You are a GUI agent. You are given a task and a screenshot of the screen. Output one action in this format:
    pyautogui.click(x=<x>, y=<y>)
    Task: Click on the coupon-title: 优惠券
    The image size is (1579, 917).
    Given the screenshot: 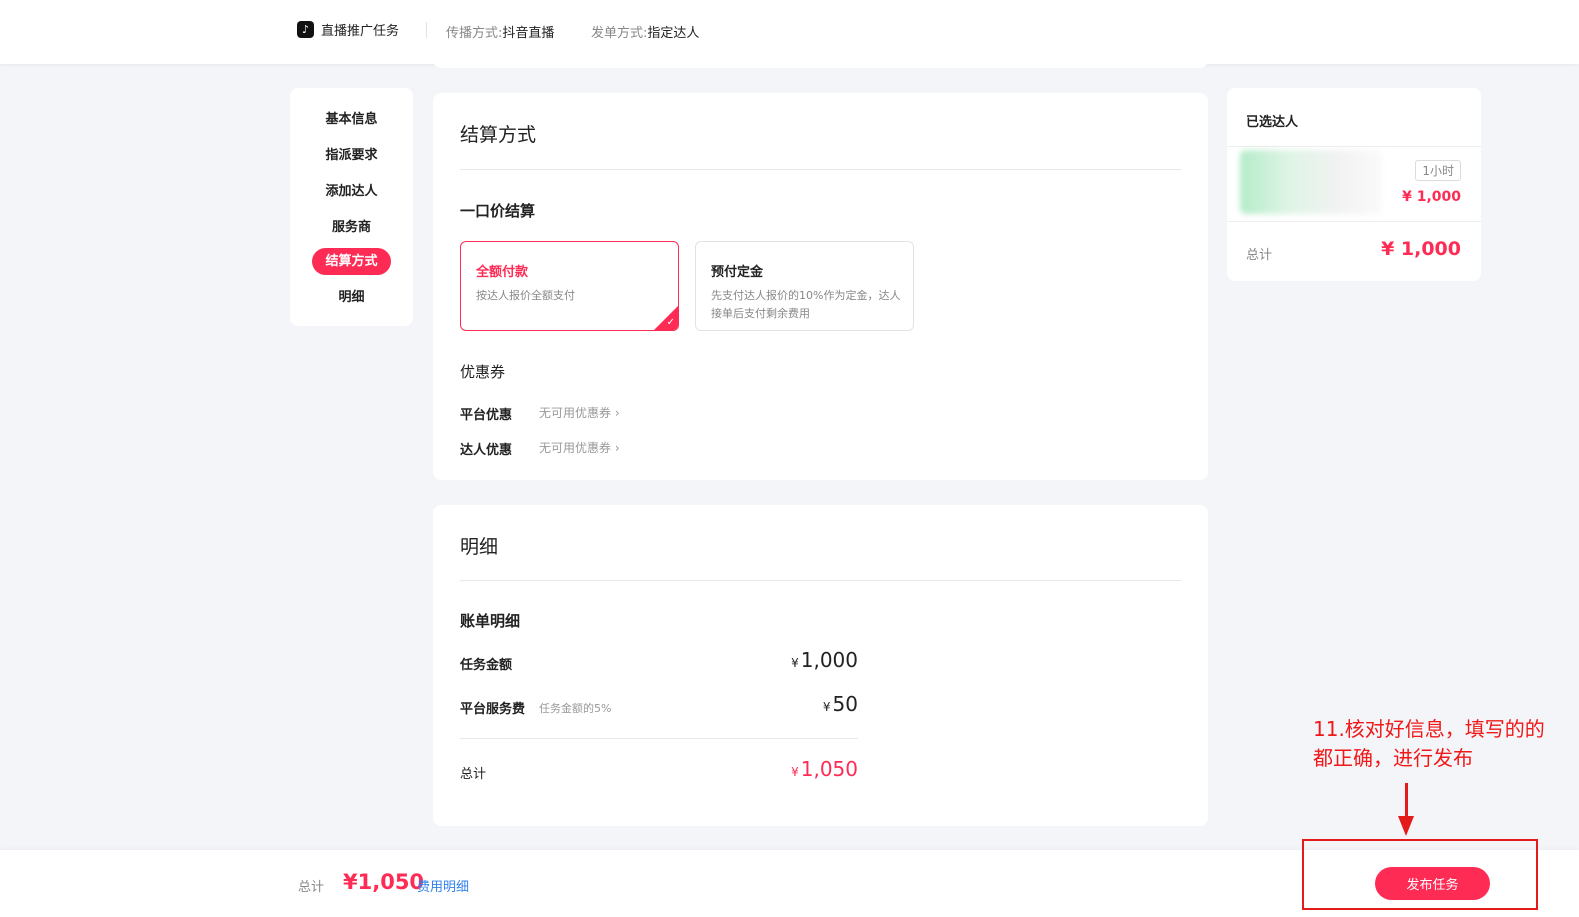 What is the action you would take?
    pyautogui.click(x=483, y=372)
    